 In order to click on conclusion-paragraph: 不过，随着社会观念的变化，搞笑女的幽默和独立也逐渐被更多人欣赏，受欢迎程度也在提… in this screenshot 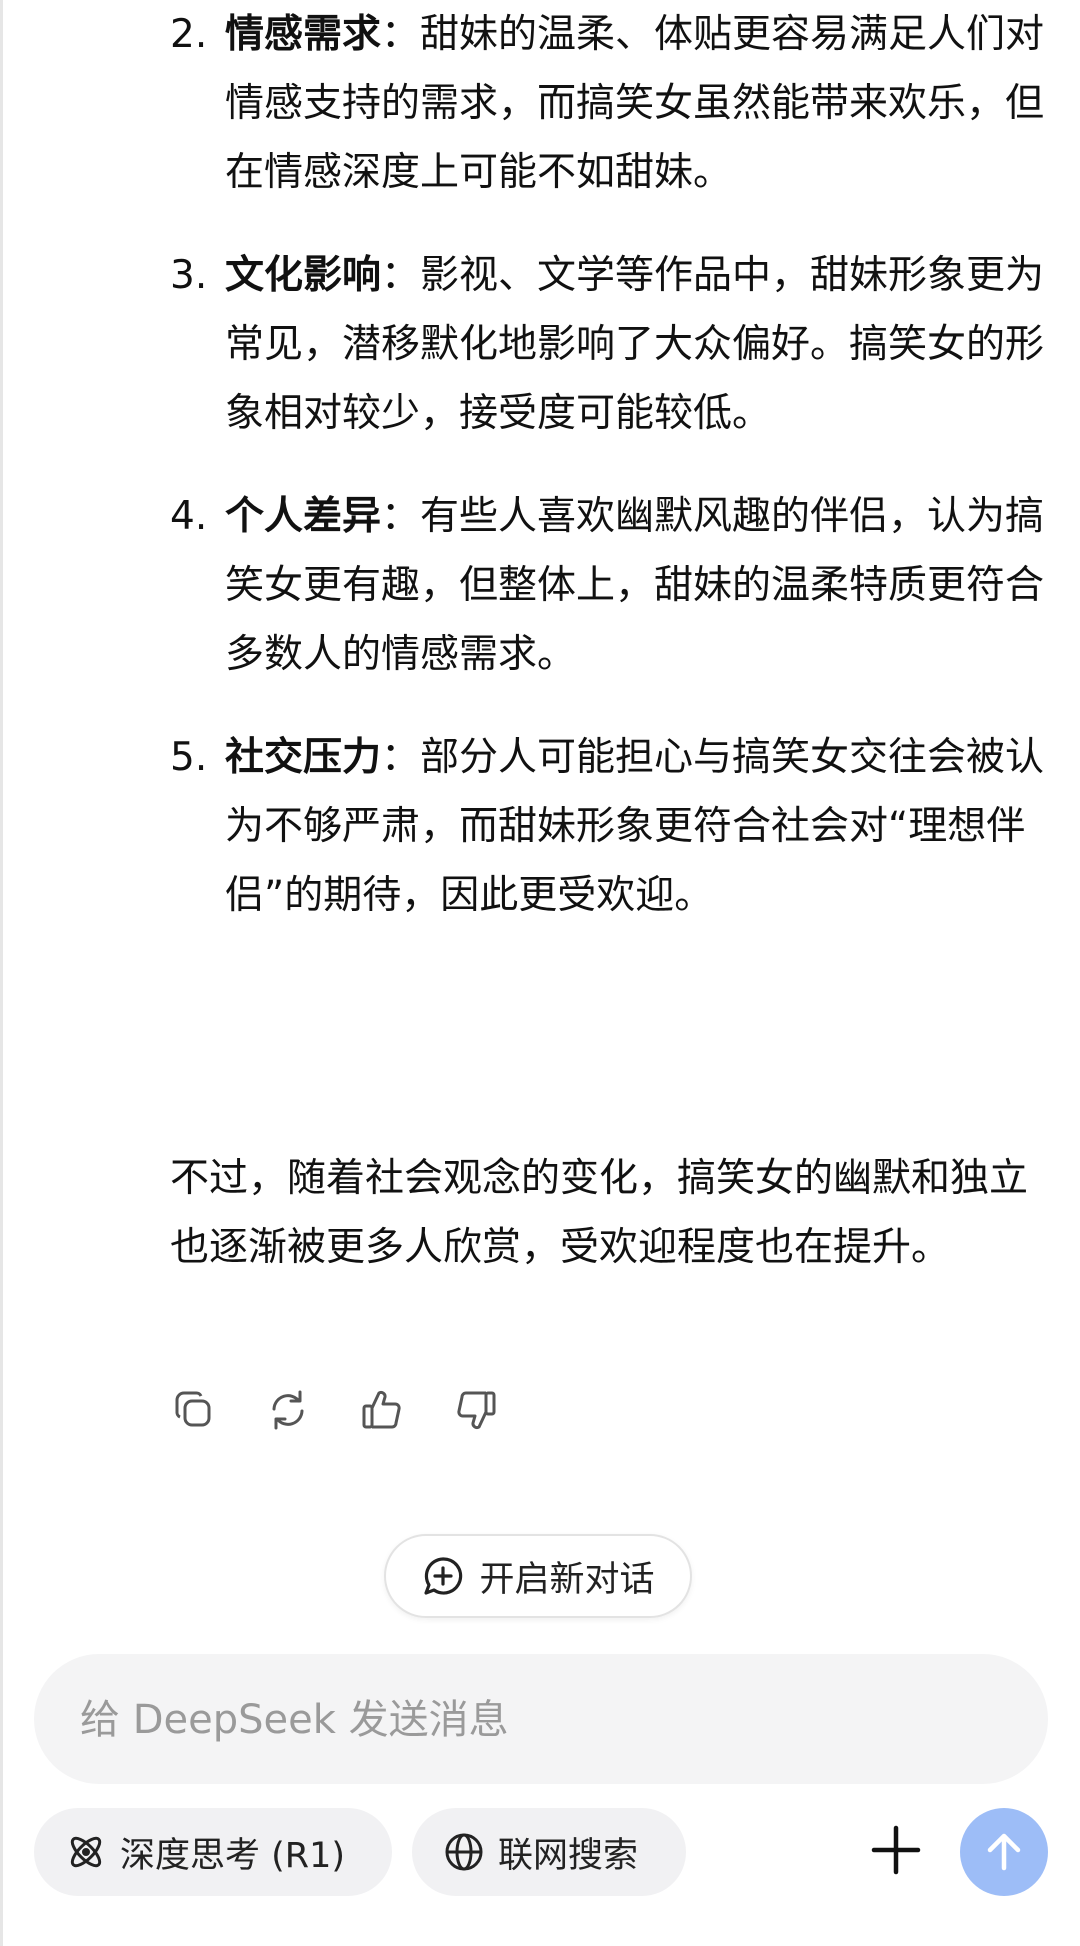, I will do `click(599, 1213)`.